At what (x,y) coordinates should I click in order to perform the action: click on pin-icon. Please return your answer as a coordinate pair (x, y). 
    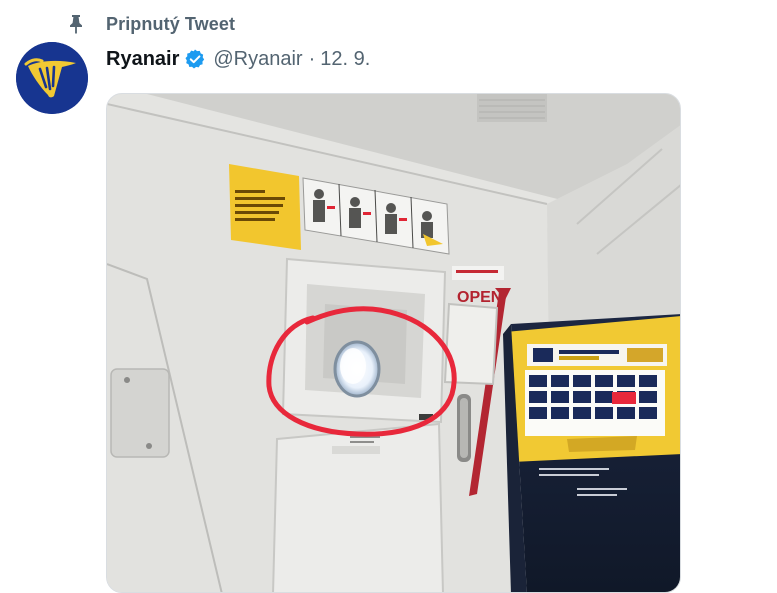
    Looking at the image, I should click on (76, 24).